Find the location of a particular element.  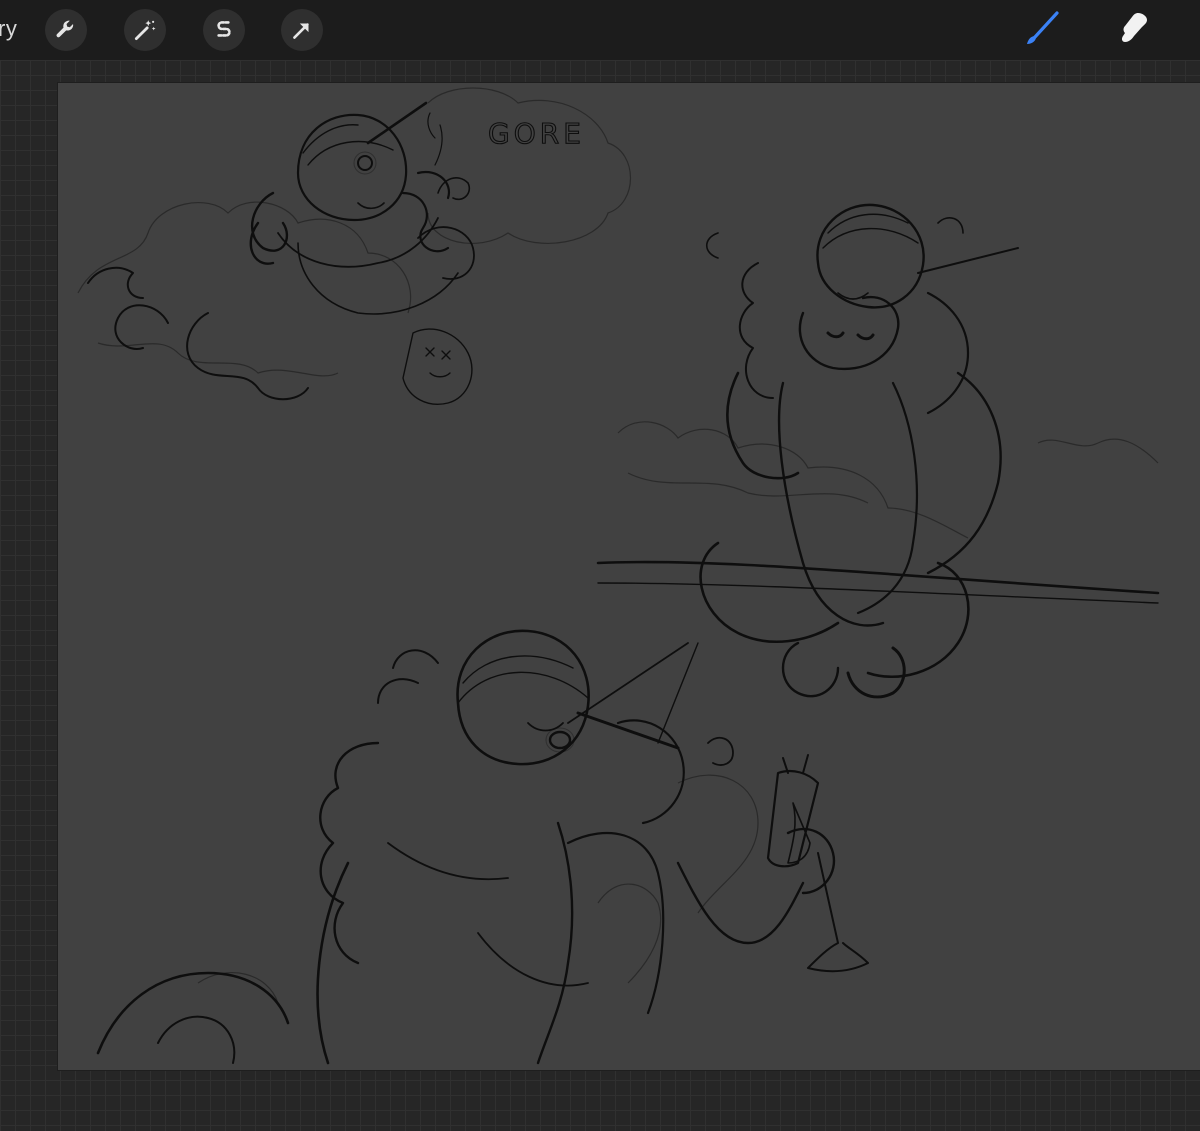

transform-button is located at coordinates (302, 30).